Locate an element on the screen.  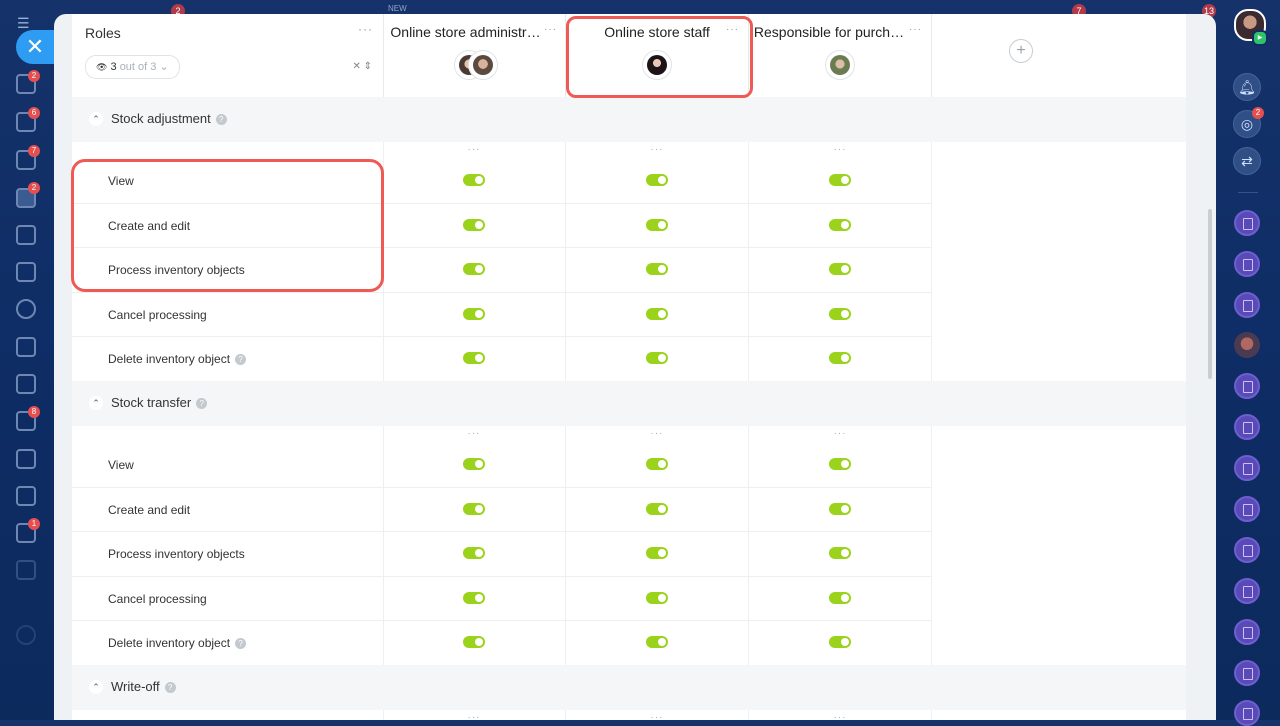
section-write-off: ⌃ Write-off? is located at coordinates (629, 687).